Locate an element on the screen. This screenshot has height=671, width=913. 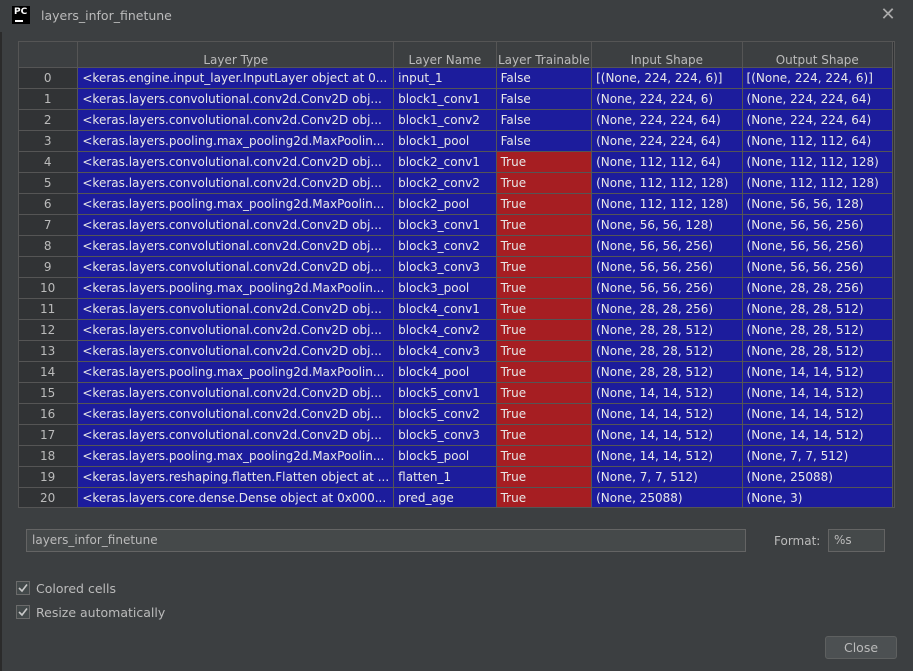
layer-name-cell: block5_pool is located at coordinates (445, 456).